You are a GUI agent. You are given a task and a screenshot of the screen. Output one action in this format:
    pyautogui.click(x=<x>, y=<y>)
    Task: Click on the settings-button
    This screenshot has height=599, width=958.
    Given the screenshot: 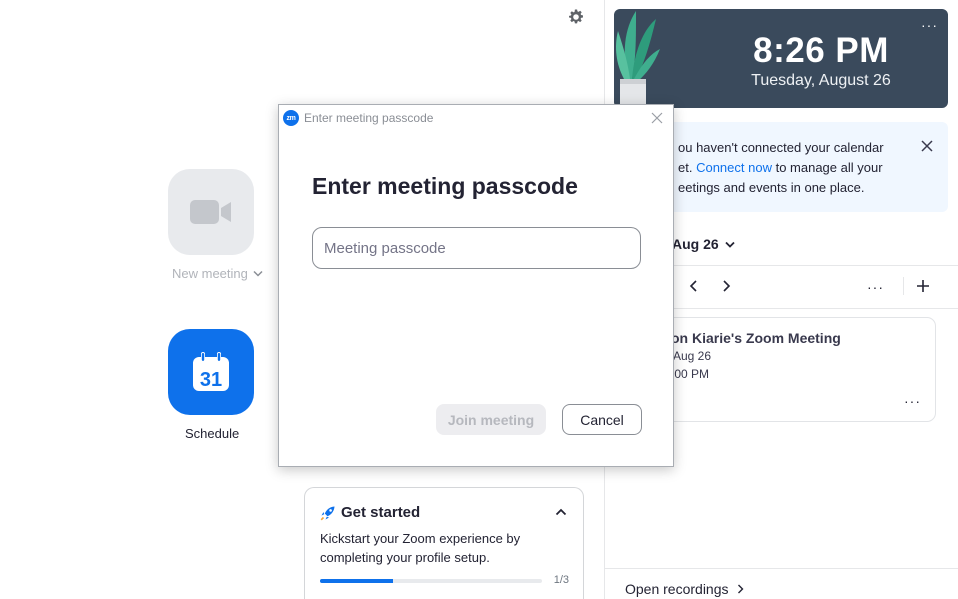 What is the action you would take?
    pyautogui.click(x=576, y=17)
    